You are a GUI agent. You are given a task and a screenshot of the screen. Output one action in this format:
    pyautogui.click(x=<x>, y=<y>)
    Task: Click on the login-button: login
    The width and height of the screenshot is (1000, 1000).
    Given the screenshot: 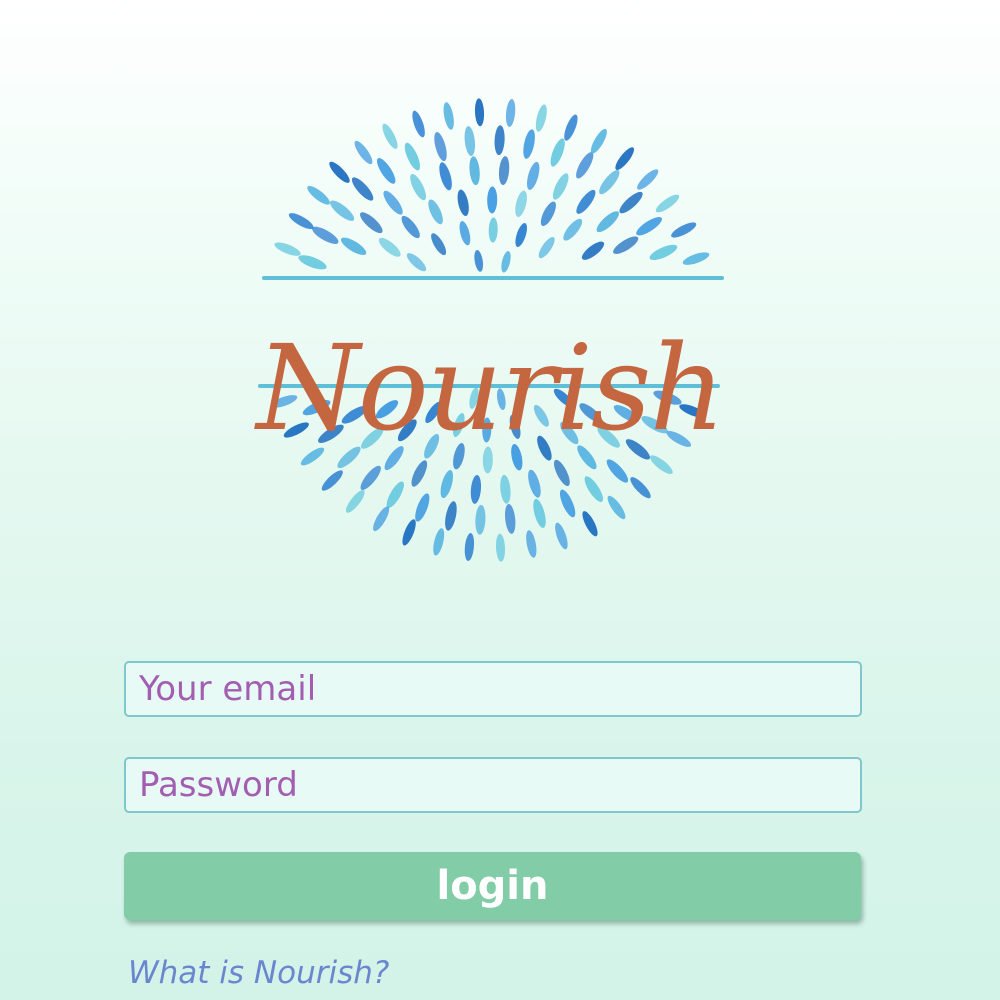 What is the action you would take?
    pyautogui.click(x=492, y=886)
    